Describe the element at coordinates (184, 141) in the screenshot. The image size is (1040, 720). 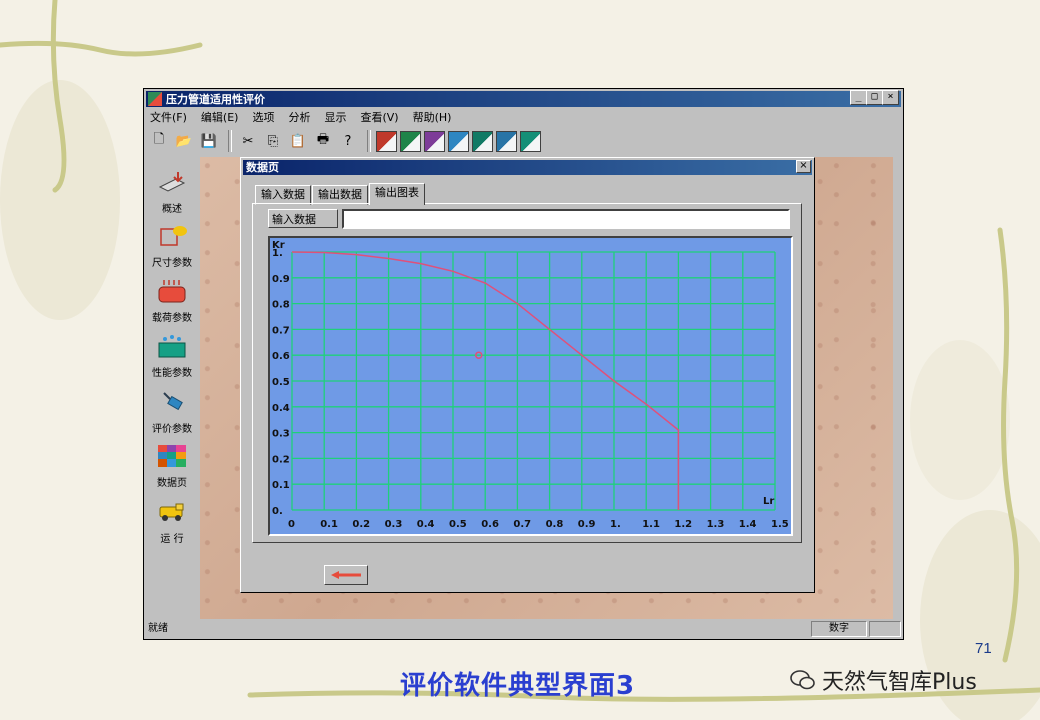
I see `open-icon: 📂` at that location.